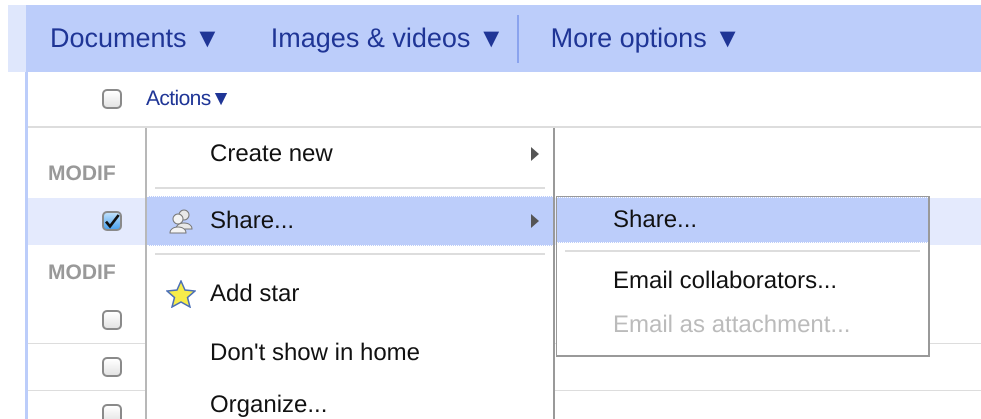 Image resolution: width=981 pixels, height=419 pixels. Describe the element at coordinates (350, 353) in the screenshot. I see `menu-item: Don't show in home` at that location.